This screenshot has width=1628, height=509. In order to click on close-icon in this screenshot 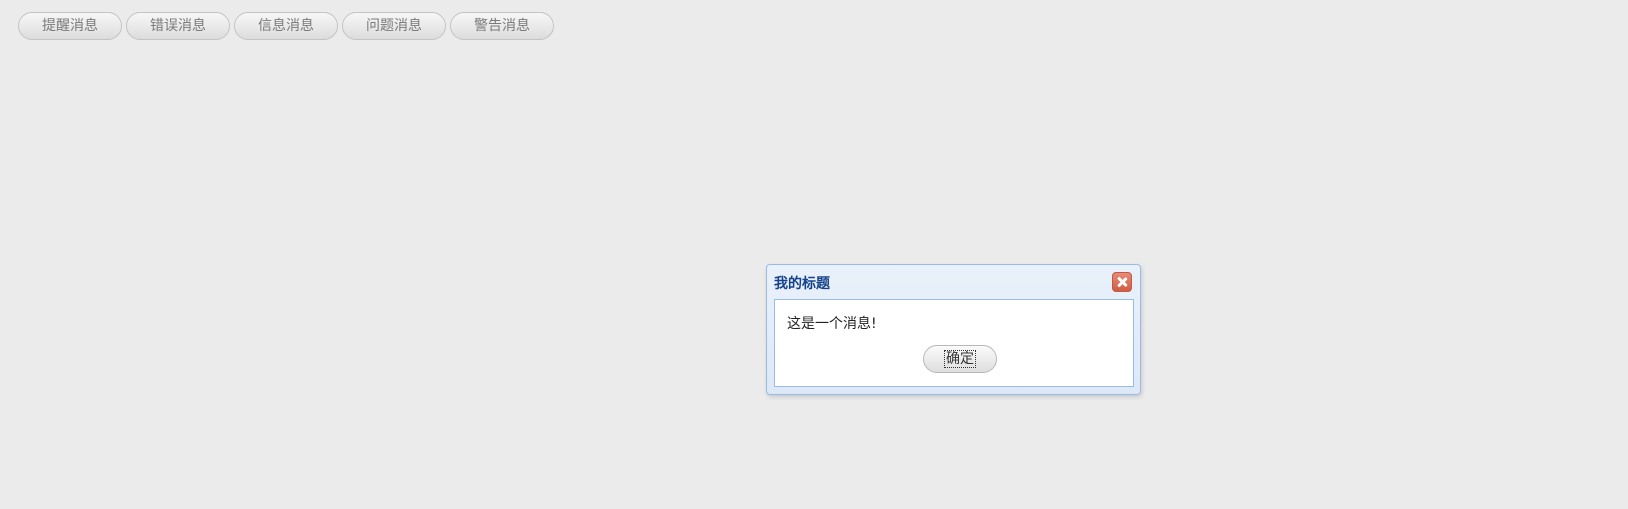, I will do `click(1122, 282)`.